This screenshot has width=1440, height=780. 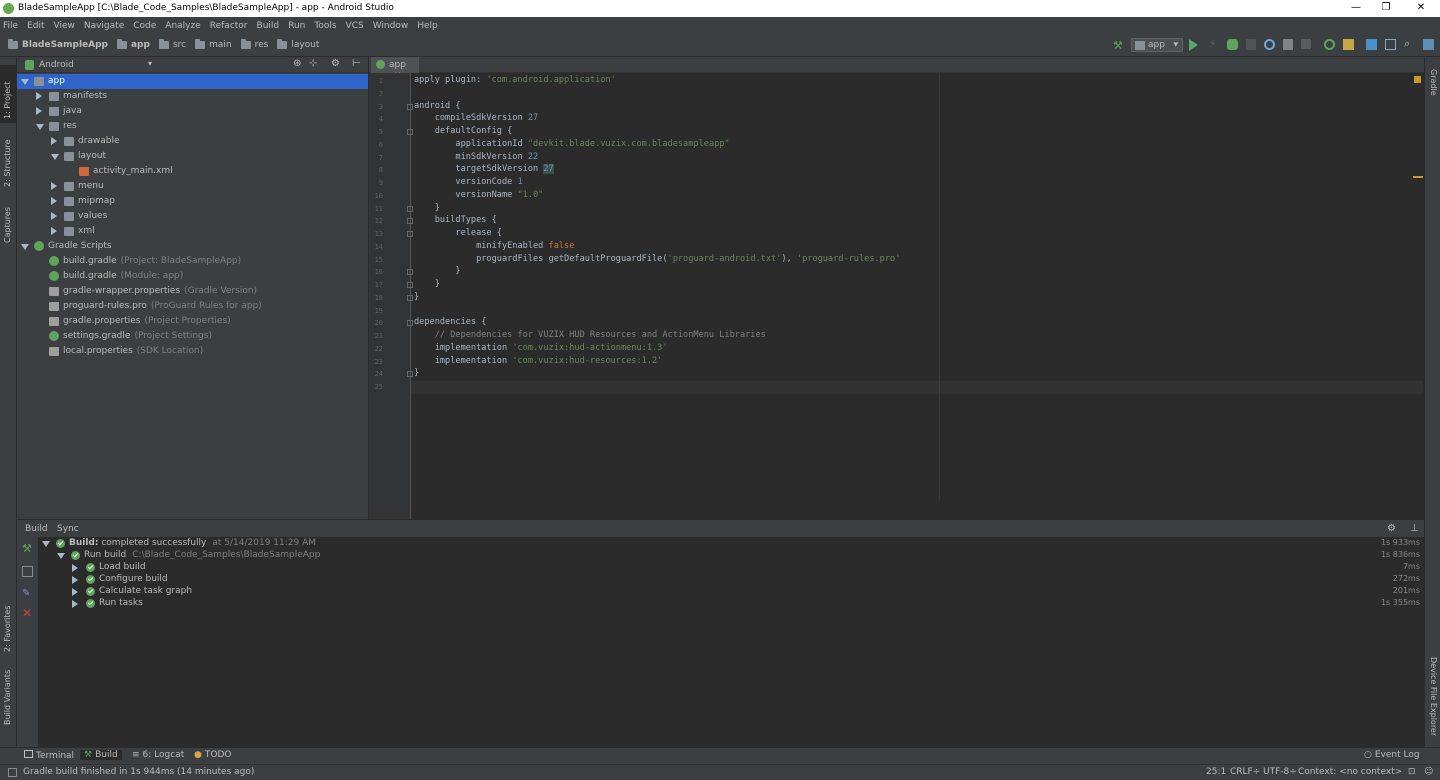 I want to click on collapse-all-icon: ⊹, so click(x=313, y=63).